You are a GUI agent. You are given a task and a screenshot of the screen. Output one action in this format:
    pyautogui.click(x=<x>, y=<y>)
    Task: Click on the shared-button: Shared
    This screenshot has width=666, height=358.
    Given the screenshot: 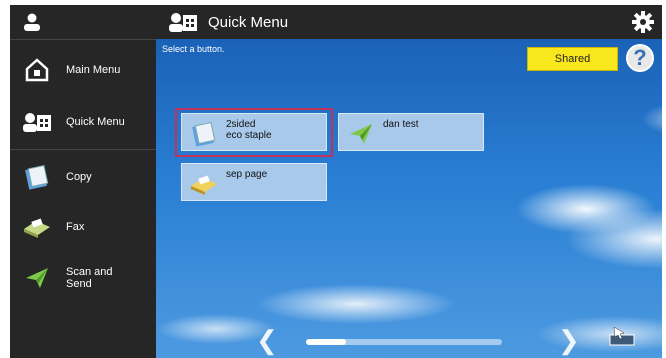 What is the action you would take?
    pyautogui.click(x=572, y=59)
    